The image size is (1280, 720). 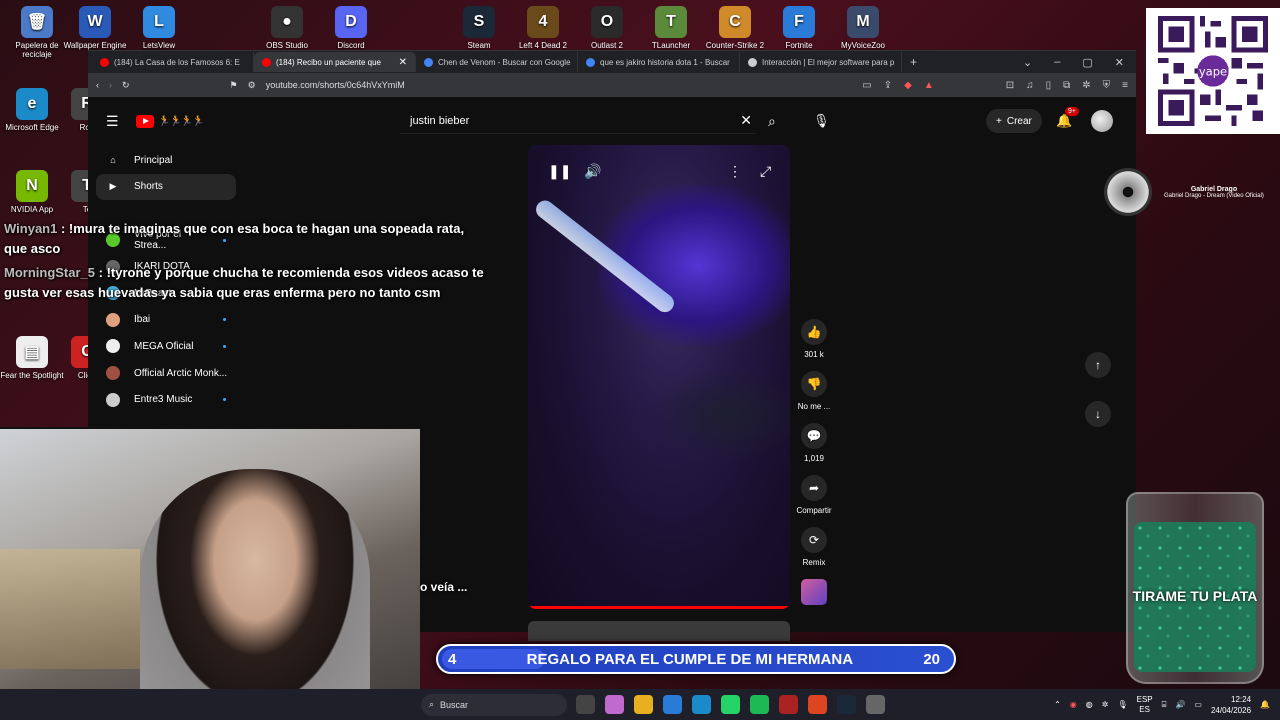 I want to click on previous-short-button: ↑, so click(x=1098, y=365).